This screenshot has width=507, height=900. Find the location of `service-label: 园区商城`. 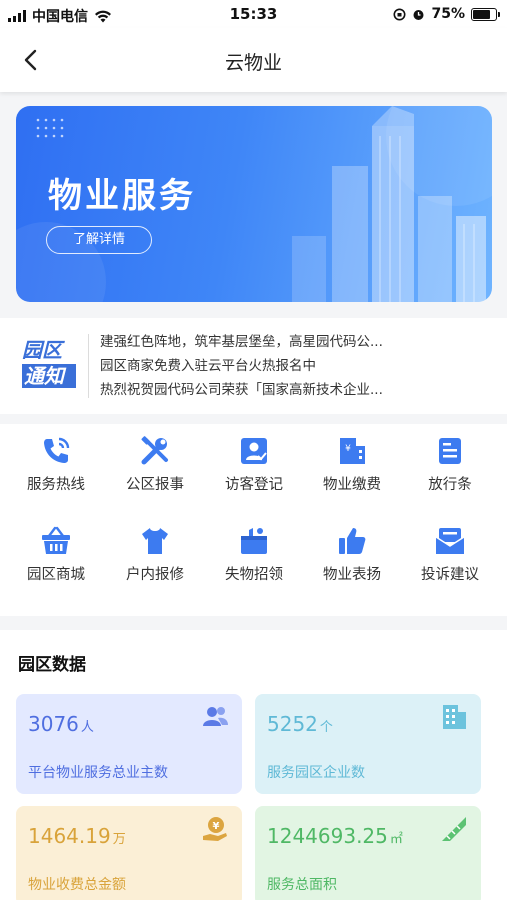

service-label: 园区商城 is located at coordinates (56, 575).